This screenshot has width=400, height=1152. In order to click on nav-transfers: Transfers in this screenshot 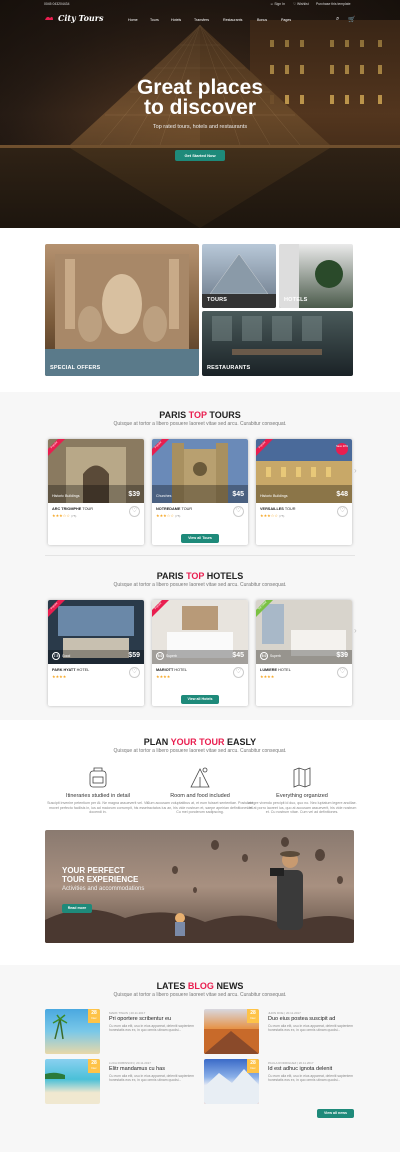, I will do `click(201, 20)`.